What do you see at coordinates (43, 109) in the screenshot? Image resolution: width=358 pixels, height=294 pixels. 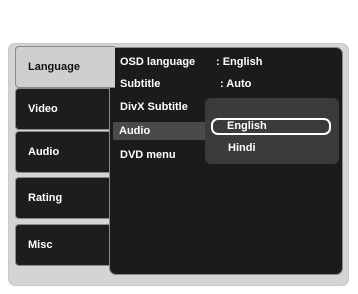 I see `tab-video-label: Video` at bounding box center [43, 109].